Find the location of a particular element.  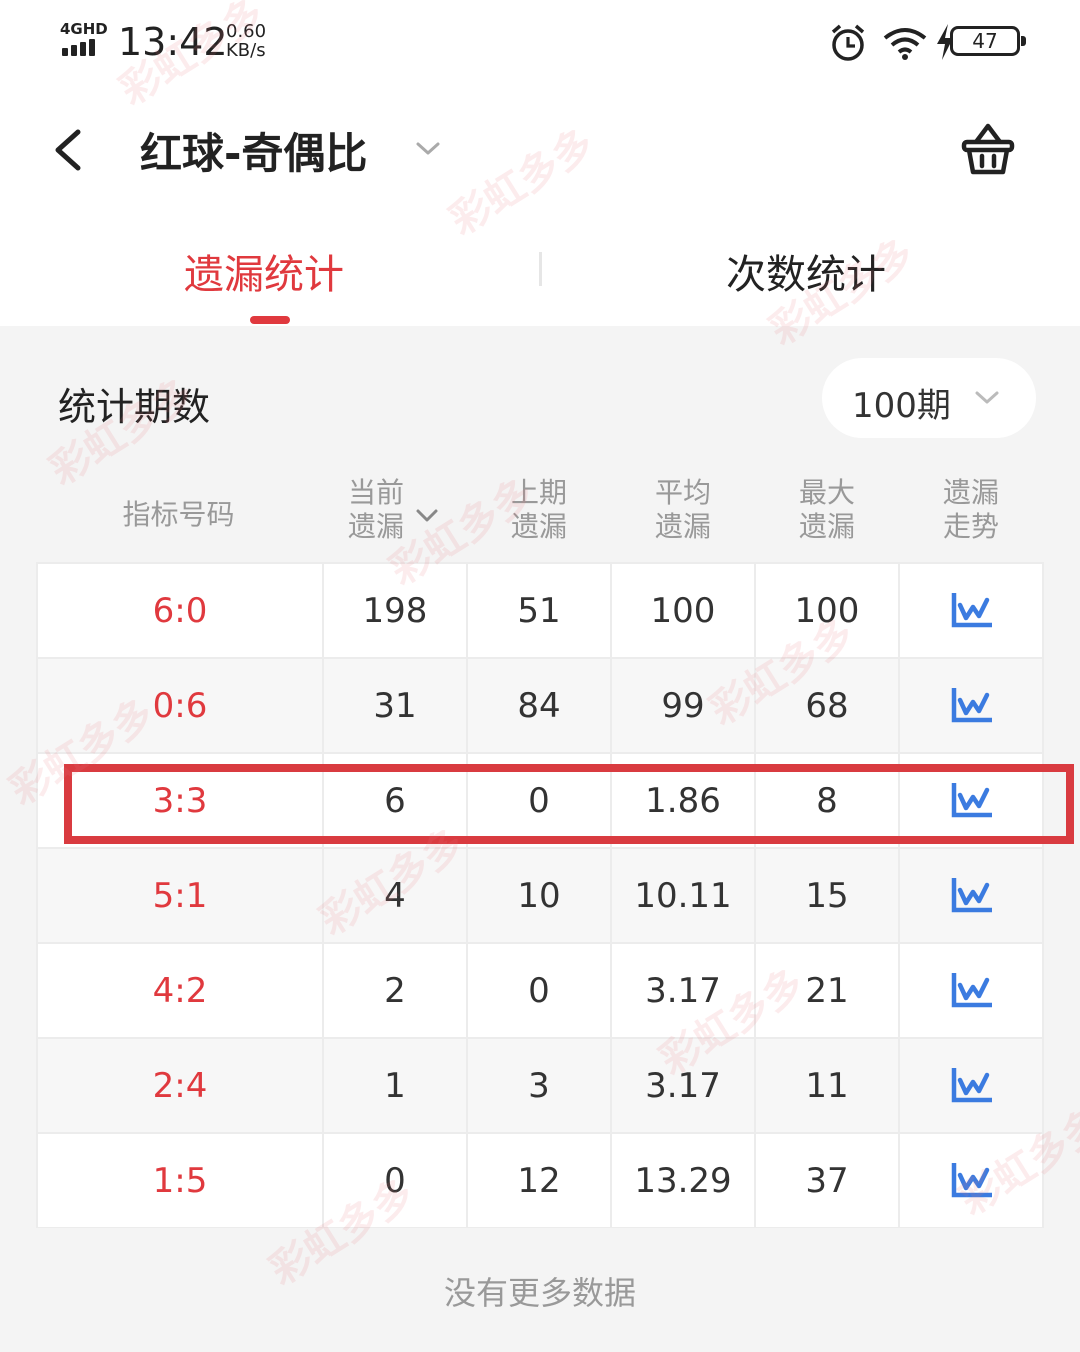

speed-unit: KB/s is located at coordinates (246, 50).